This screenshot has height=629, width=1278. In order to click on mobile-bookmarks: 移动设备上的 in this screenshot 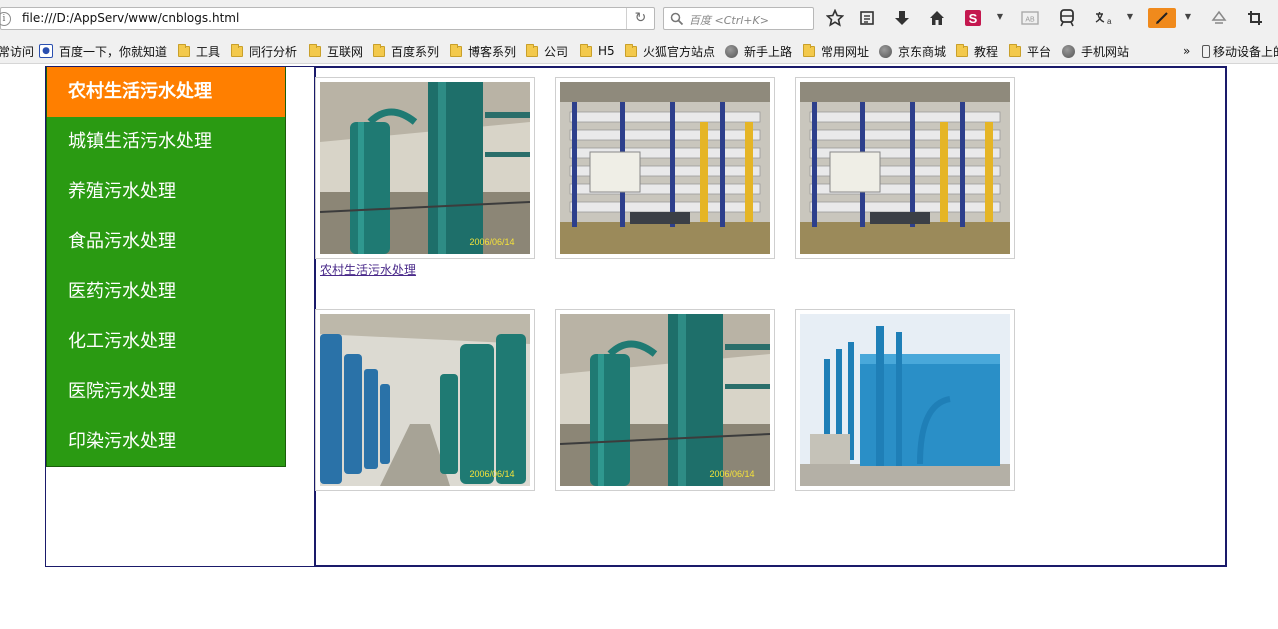, I will do `click(1240, 51)`.